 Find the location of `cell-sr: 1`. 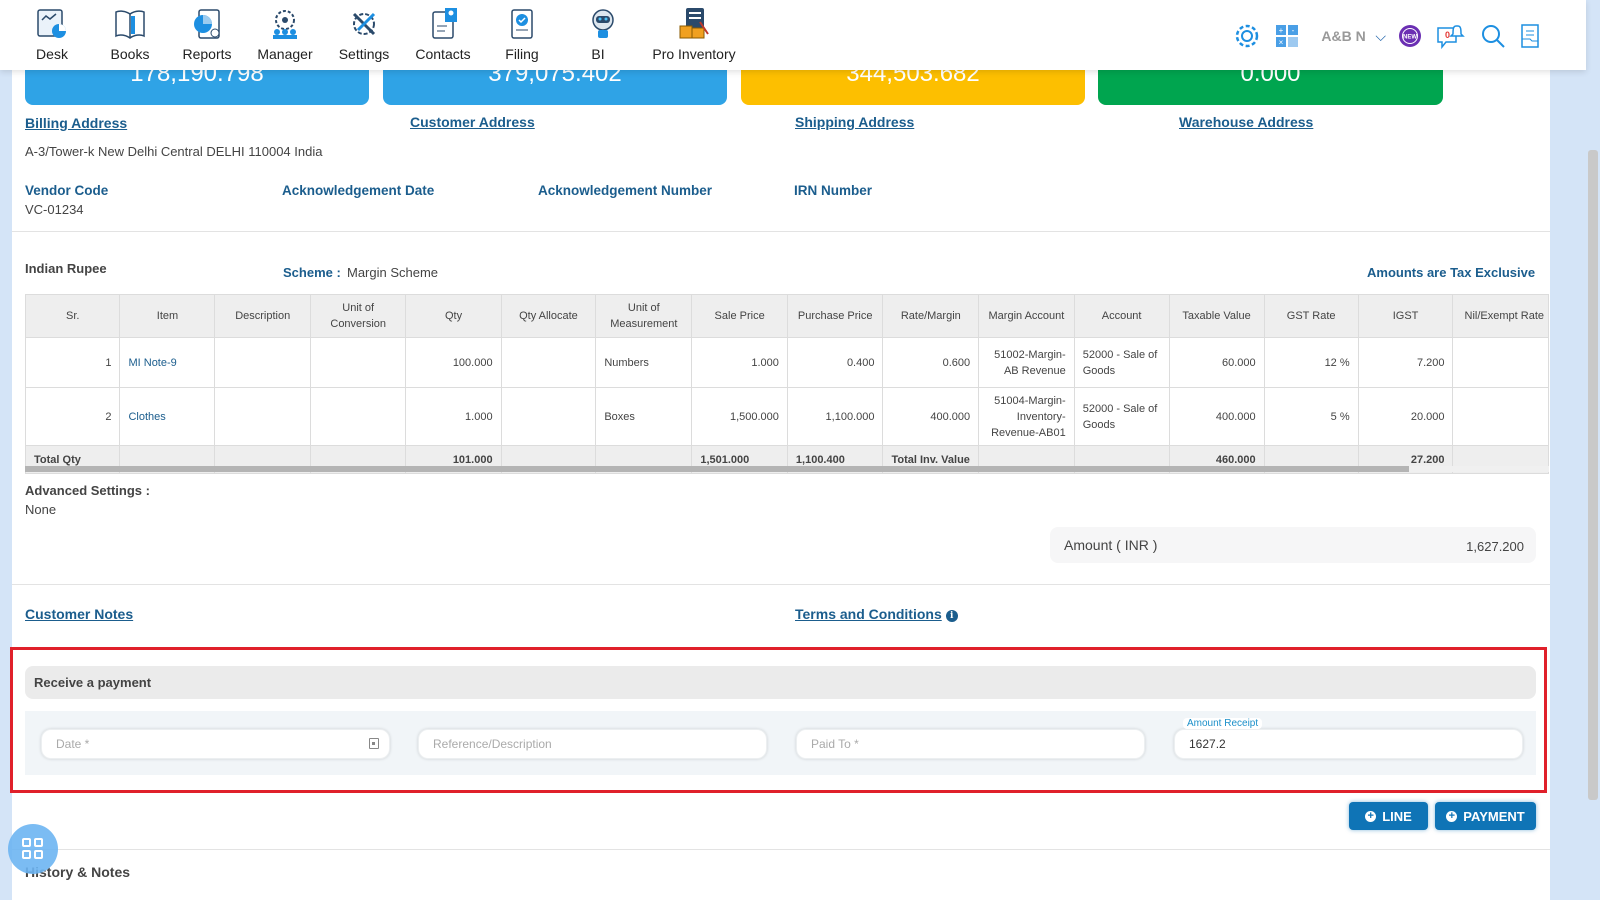

cell-sr: 1 is located at coordinates (73, 362).